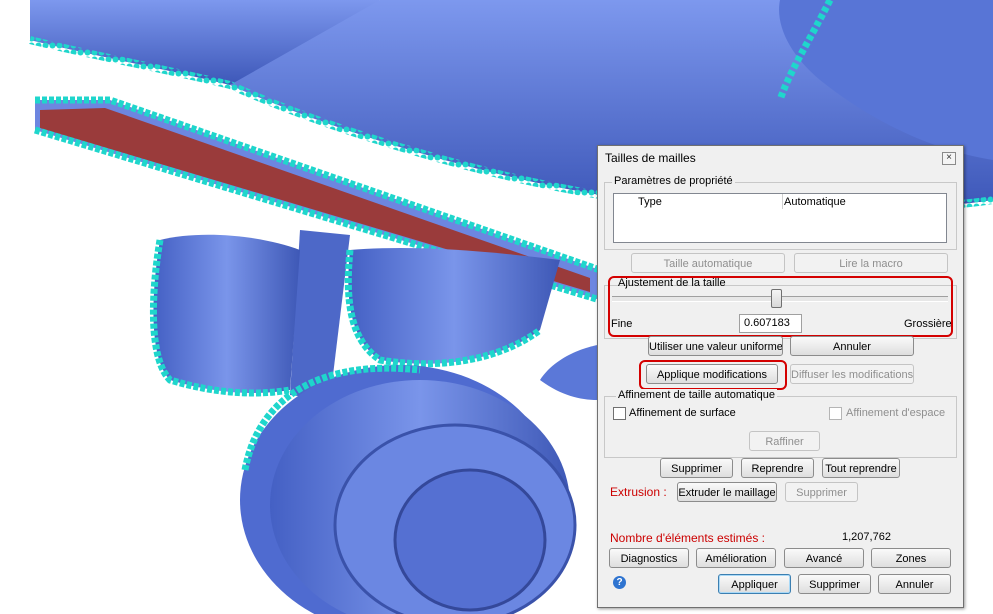 The height and width of the screenshot is (614, 993). Describe the element at coordinates (914, 584) in the screenshot. I see `footer-cancel-button: Annuler` at that location.